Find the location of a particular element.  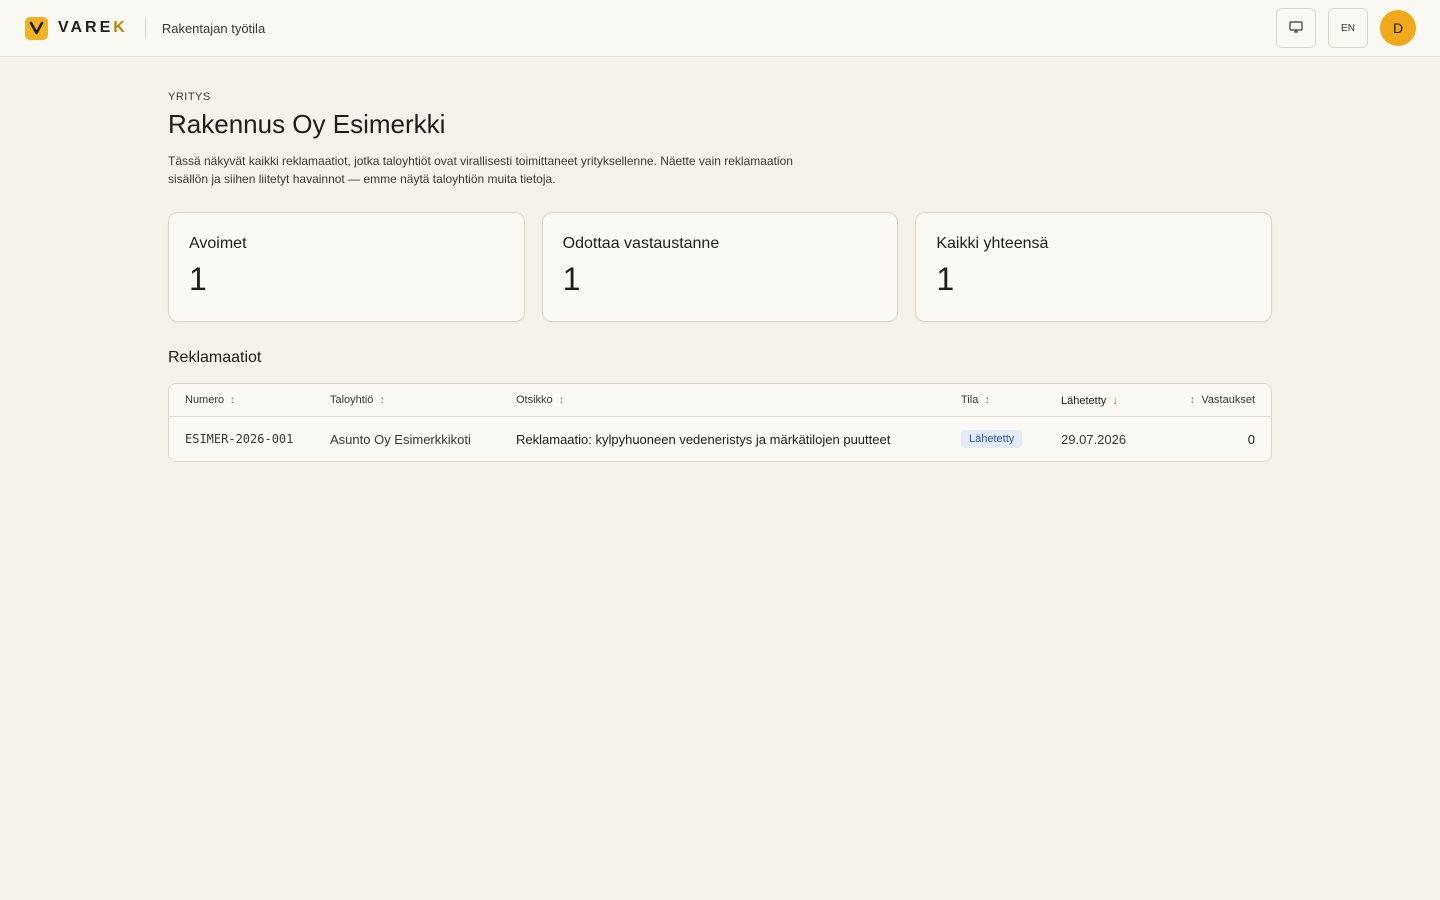

cell-lahetetty: 29.07.2026 is located at coordinates (1094, 439).